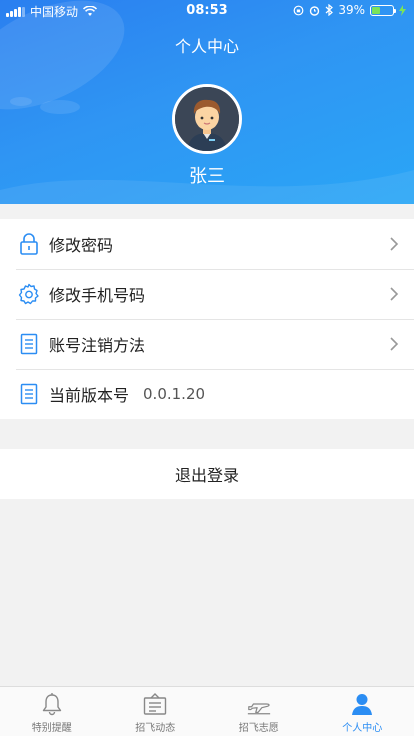 The width and height of the screenshot is (414, 736). What do you see at coordinates (29, 244) in the screenshot?
I see `lock-icon` at bounding box center [29, 244].